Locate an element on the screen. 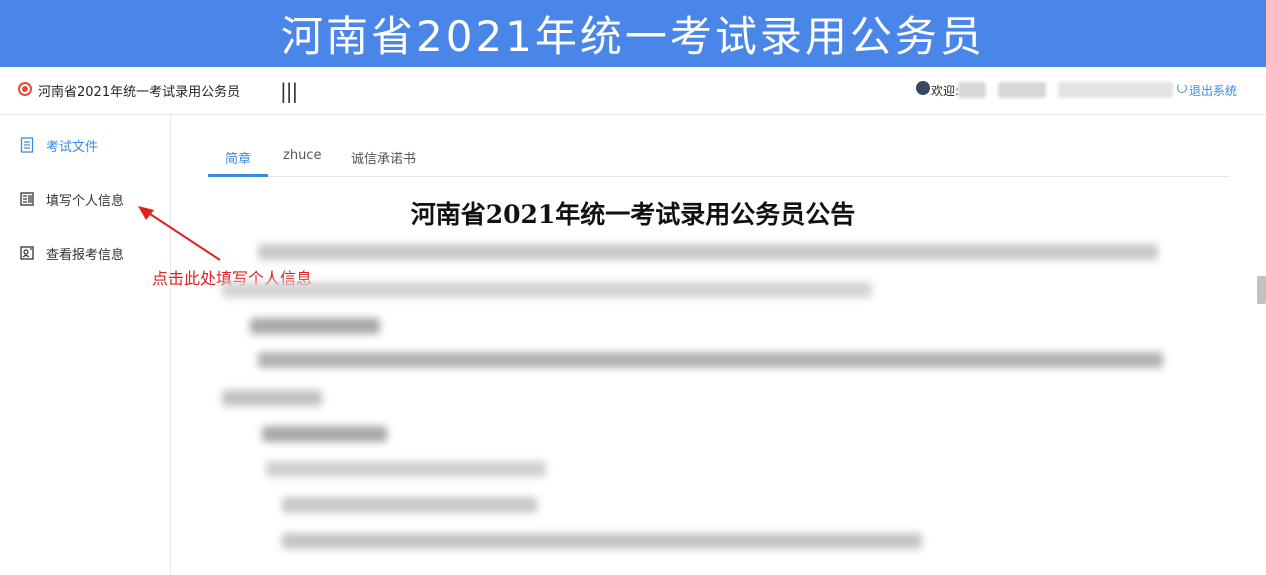 The image size is (1266, 575). profile-search-icon is located at coordinates (27, 253).